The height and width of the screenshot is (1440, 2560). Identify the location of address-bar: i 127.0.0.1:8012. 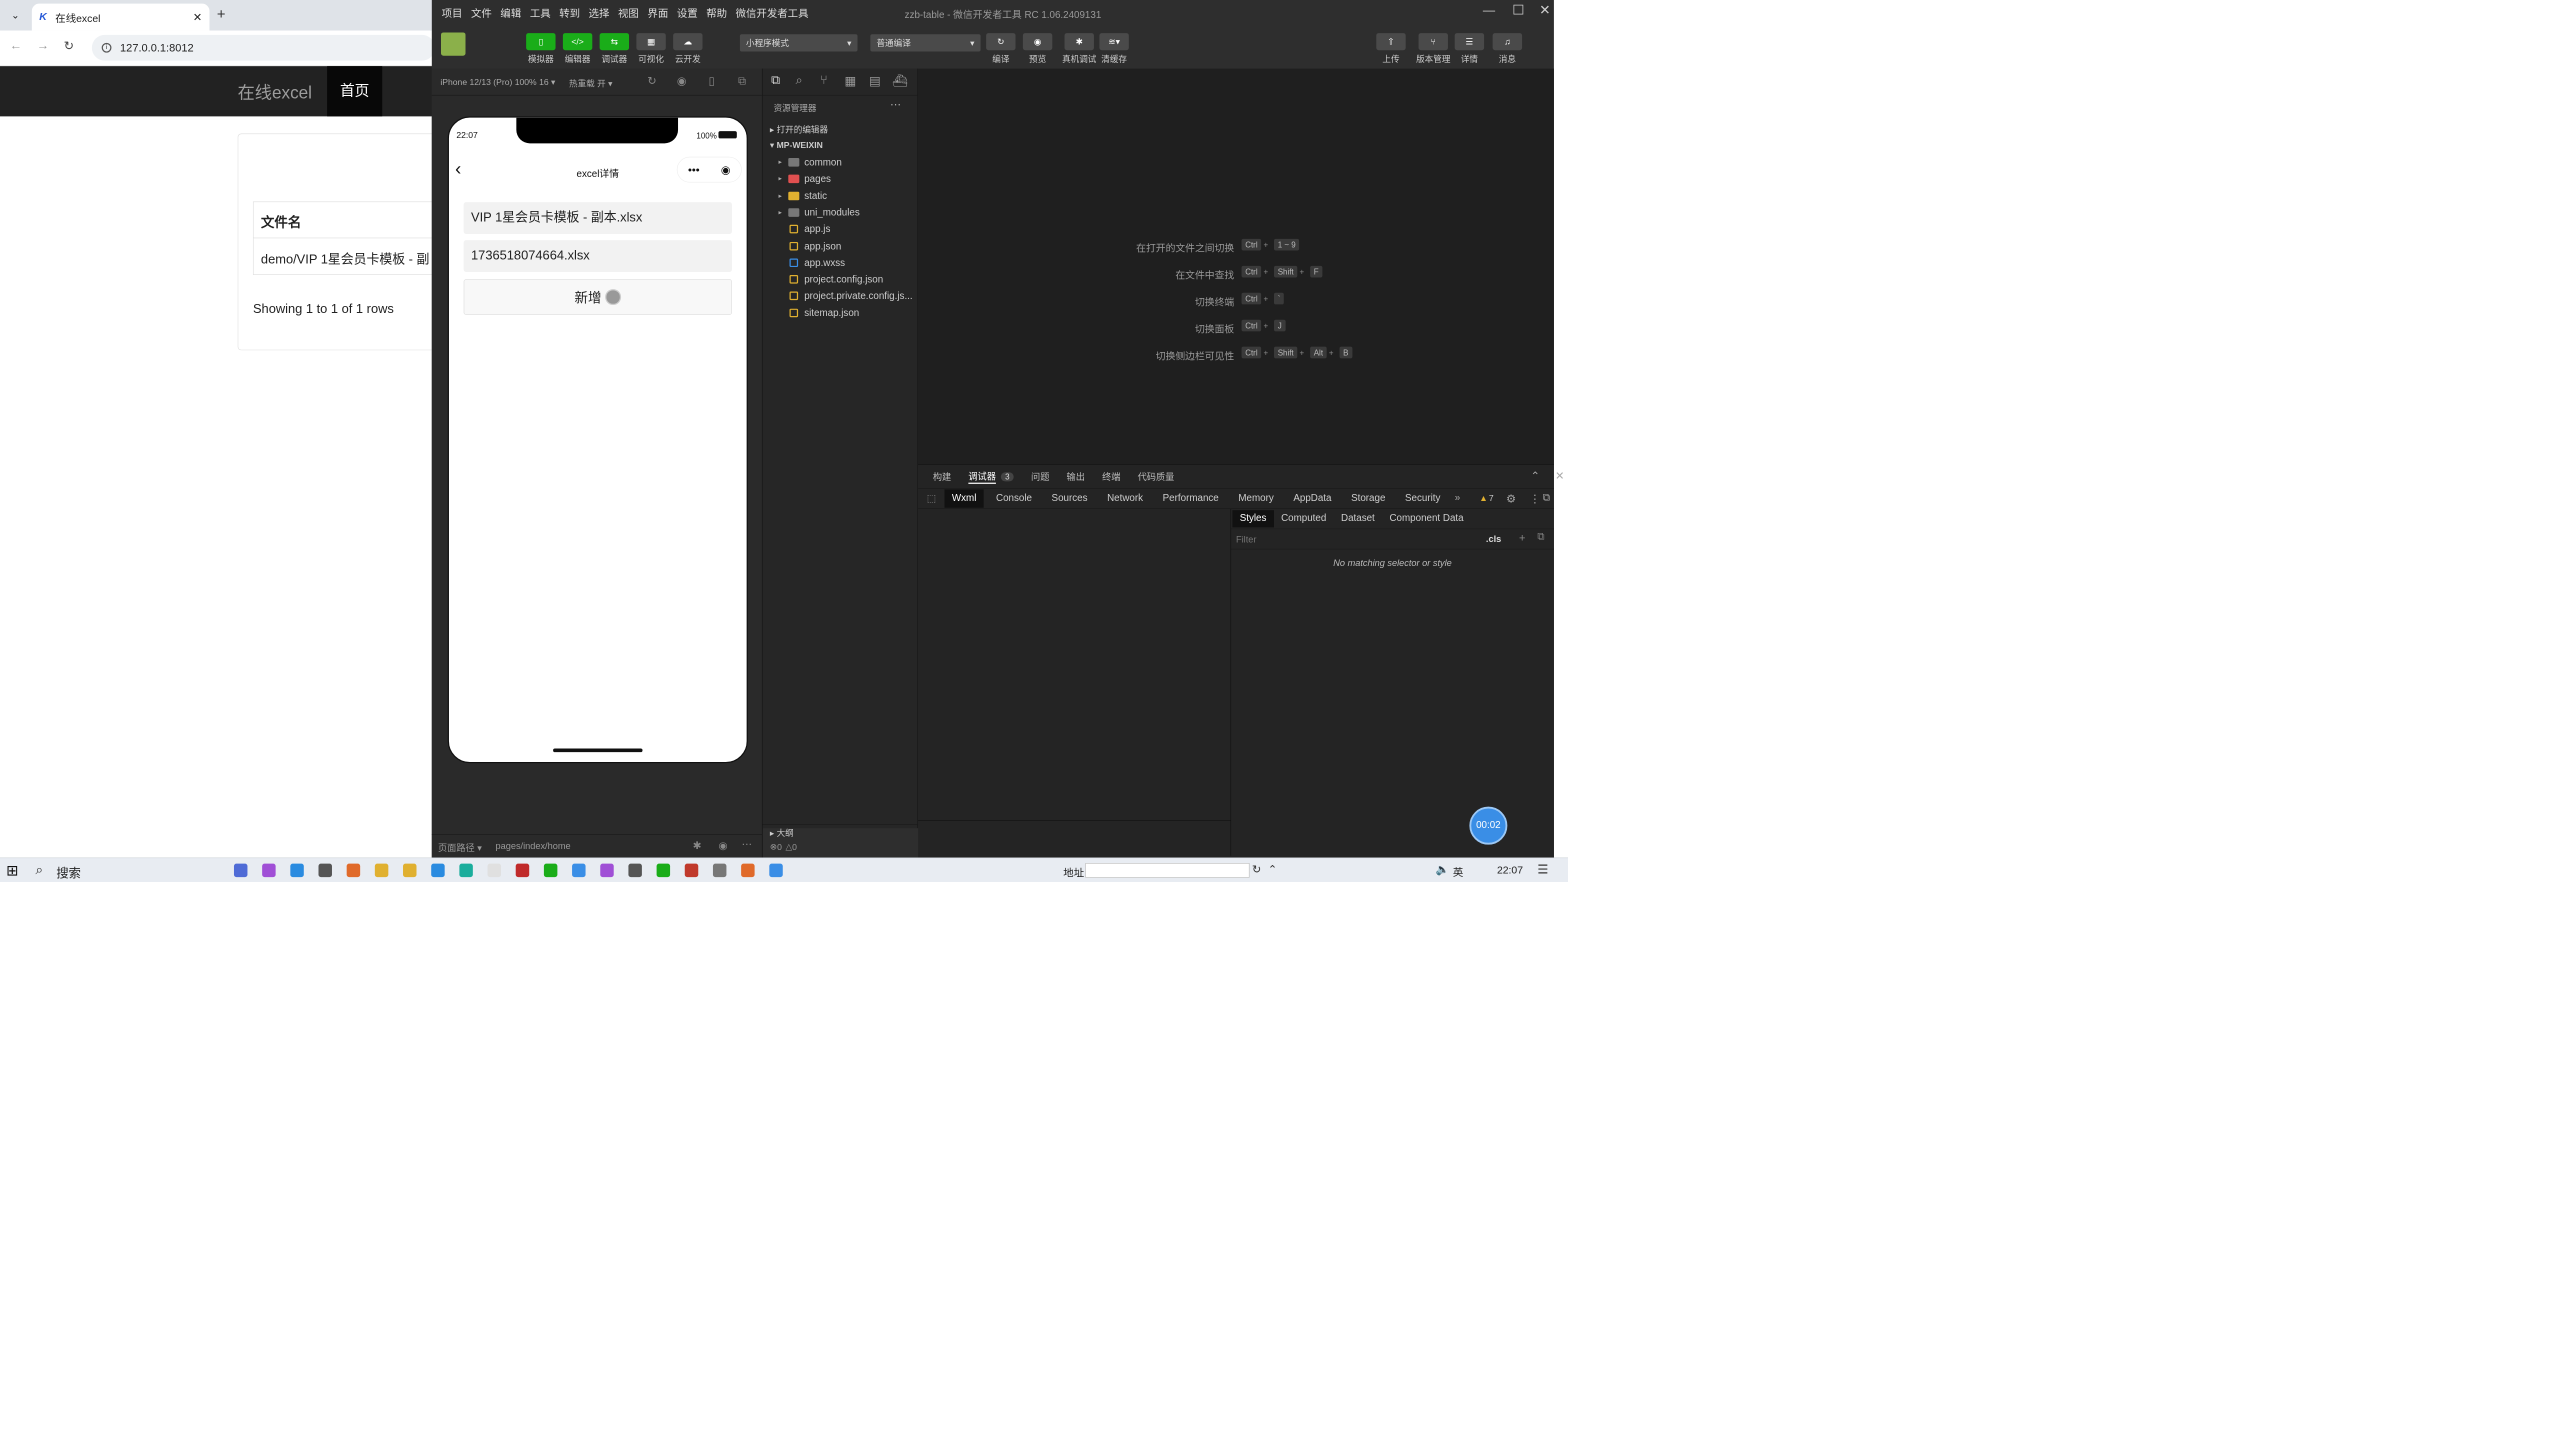
(263, 47).